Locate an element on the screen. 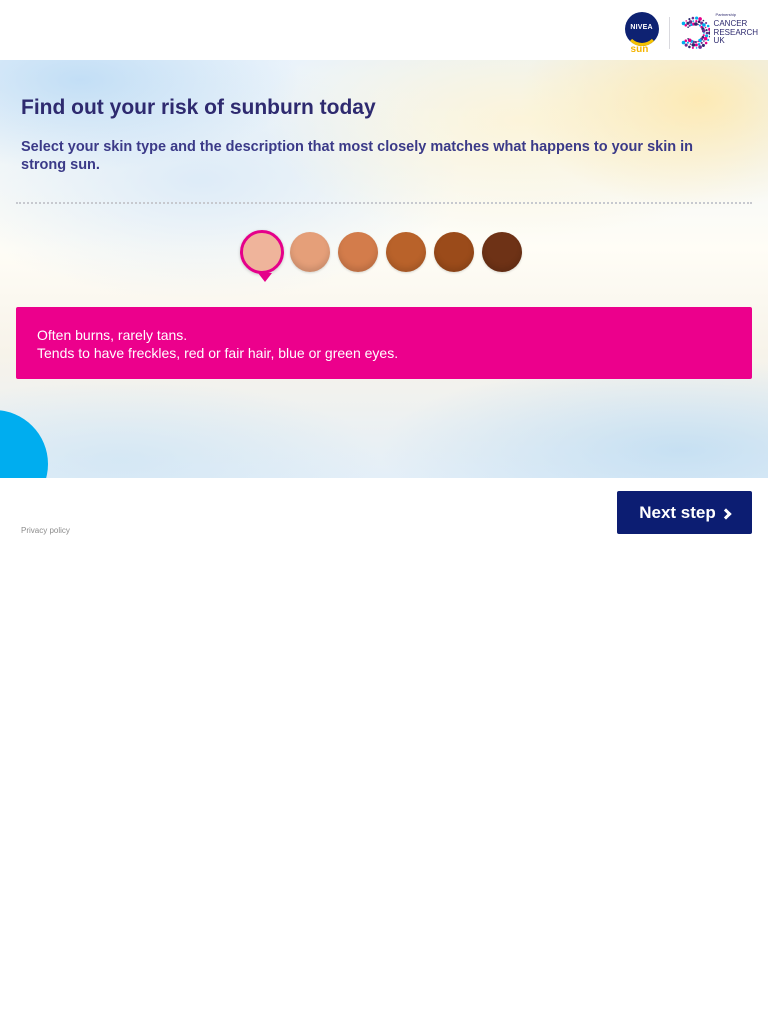 This screenshot has width=768, height=1024. cancer-research-uk-logo: Partnership CANCER RESEARCH UK is located at coordinates (718, 31).